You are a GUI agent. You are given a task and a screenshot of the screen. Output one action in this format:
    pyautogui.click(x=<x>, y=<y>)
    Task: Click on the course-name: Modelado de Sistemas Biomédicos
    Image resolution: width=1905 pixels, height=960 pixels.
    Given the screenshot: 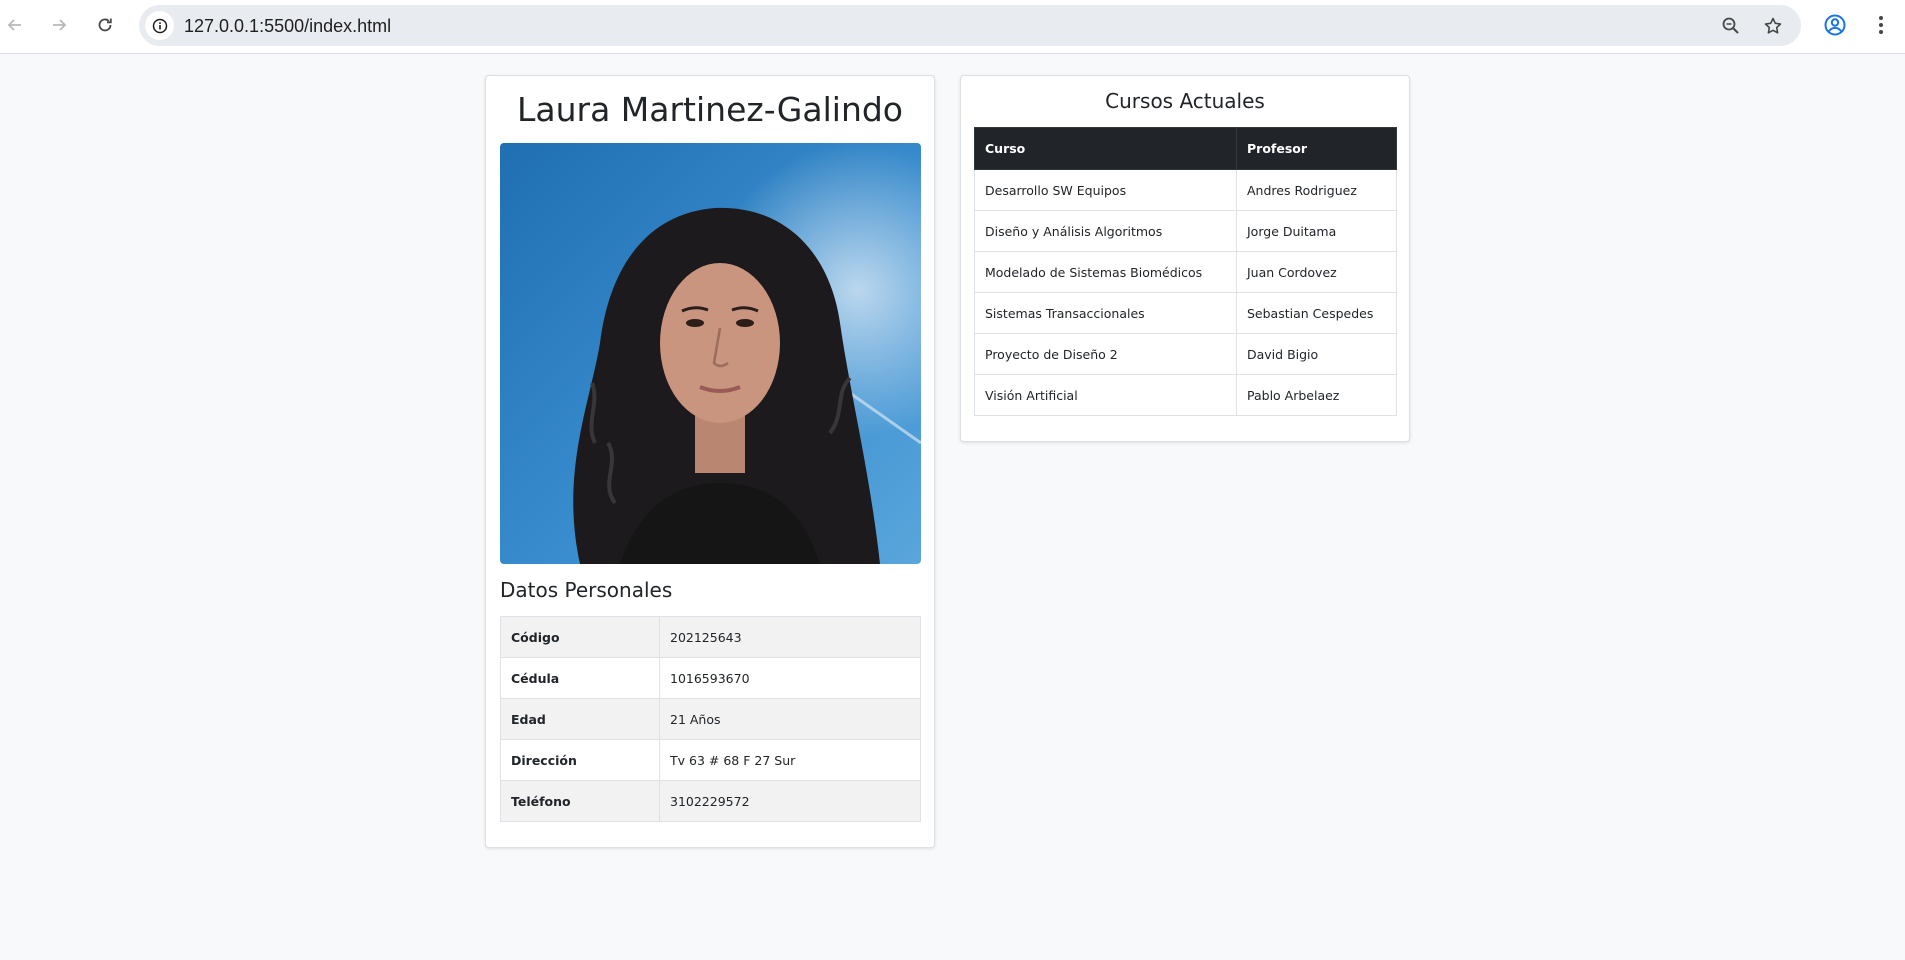 What is the action you would take?
    pyautogui.click(x=1105, y=272)
    